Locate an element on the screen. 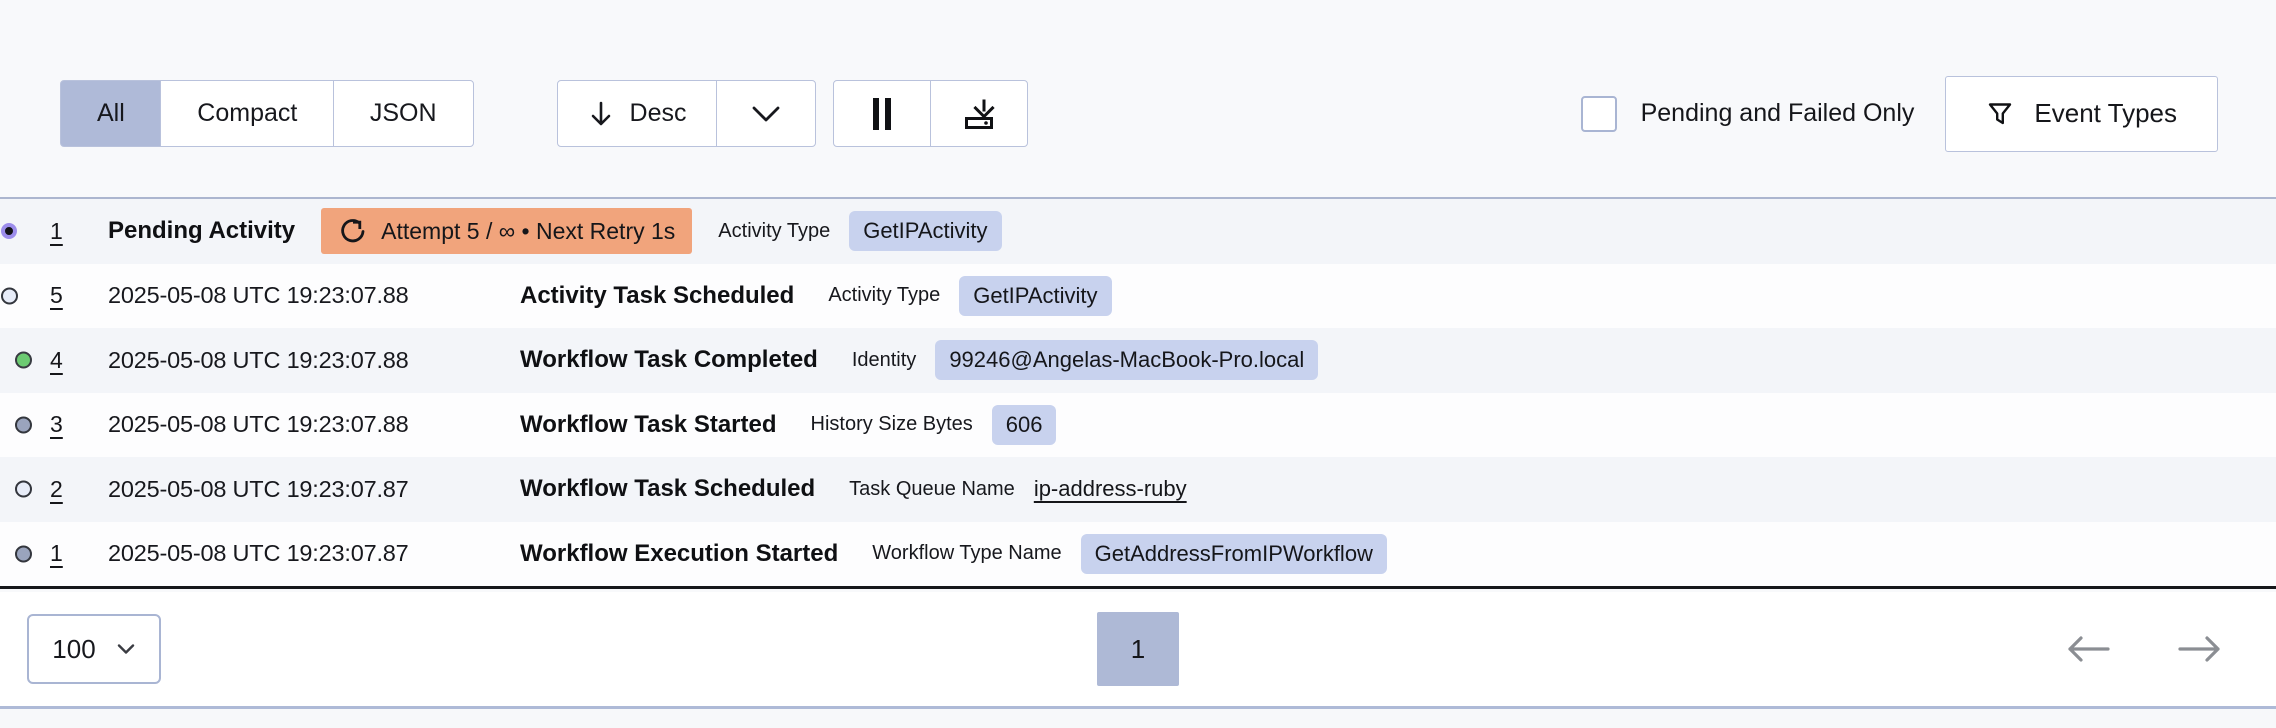  playback-button-group is located at coordinates (930, 113).